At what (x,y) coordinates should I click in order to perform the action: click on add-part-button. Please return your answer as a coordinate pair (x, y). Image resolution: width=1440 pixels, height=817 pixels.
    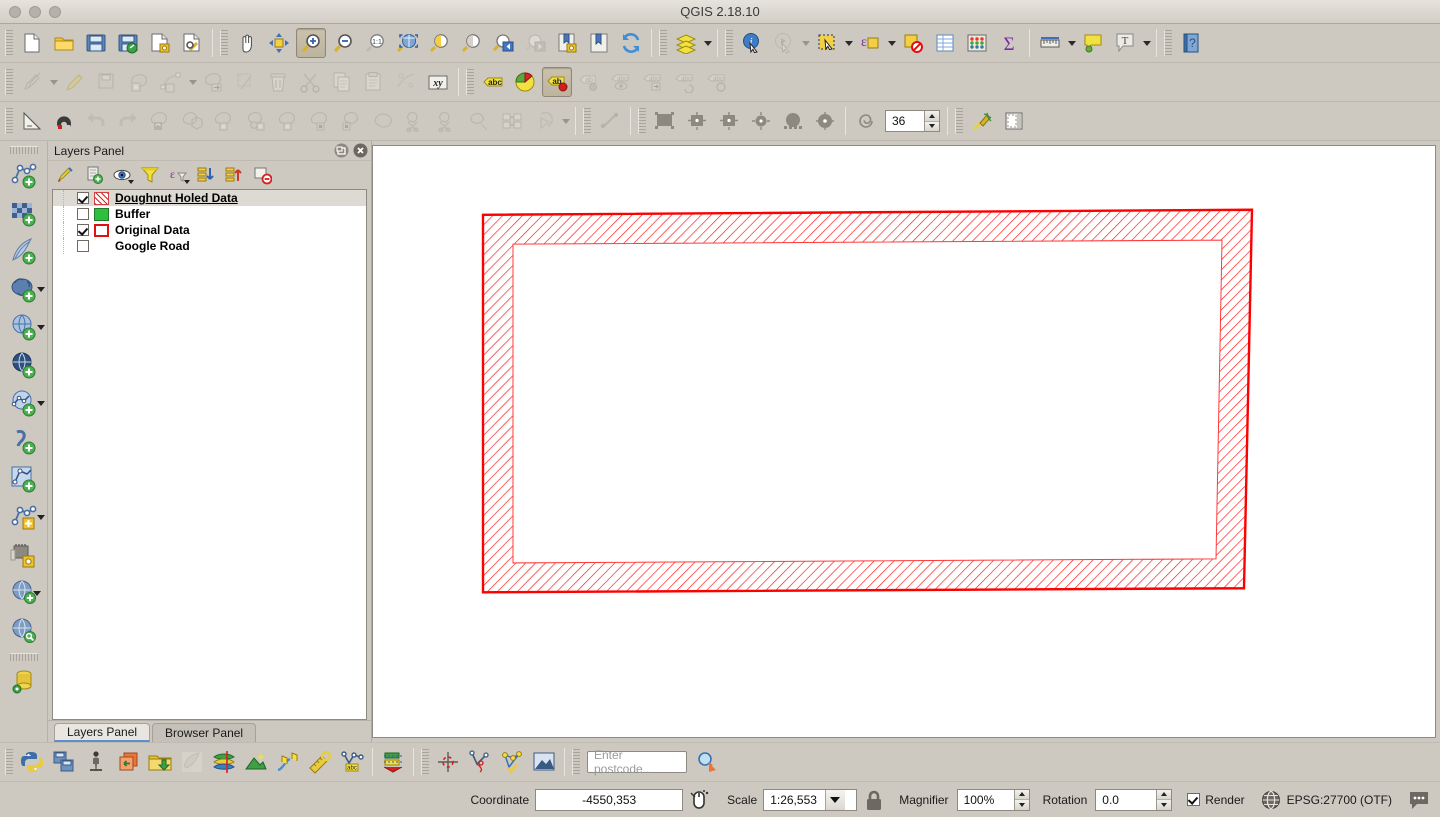
    Looking at the image, I should click on (256, 121).